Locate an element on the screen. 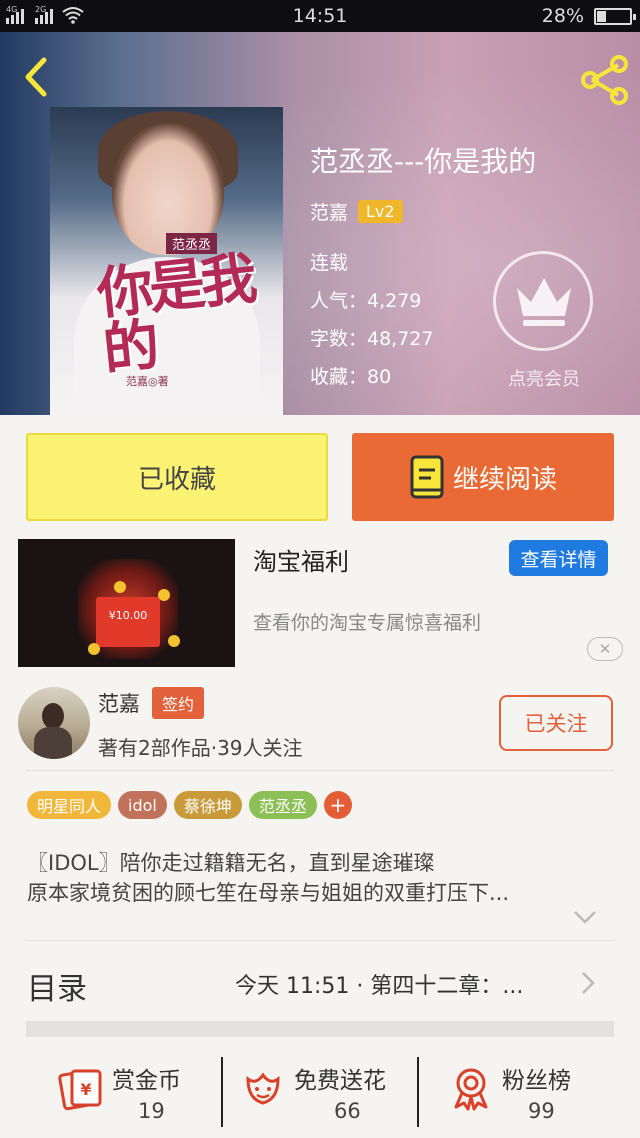  red-packet-graphic is located at coordinates (128, 622).